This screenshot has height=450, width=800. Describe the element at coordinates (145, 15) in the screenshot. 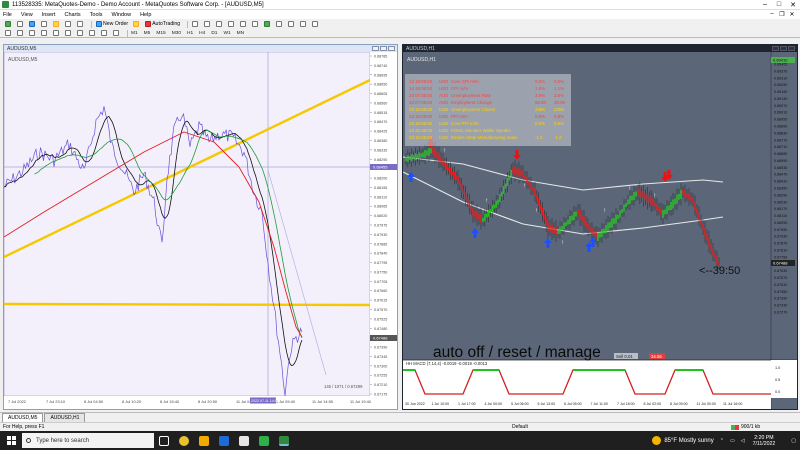

I see `menu-help: Help` at that location.